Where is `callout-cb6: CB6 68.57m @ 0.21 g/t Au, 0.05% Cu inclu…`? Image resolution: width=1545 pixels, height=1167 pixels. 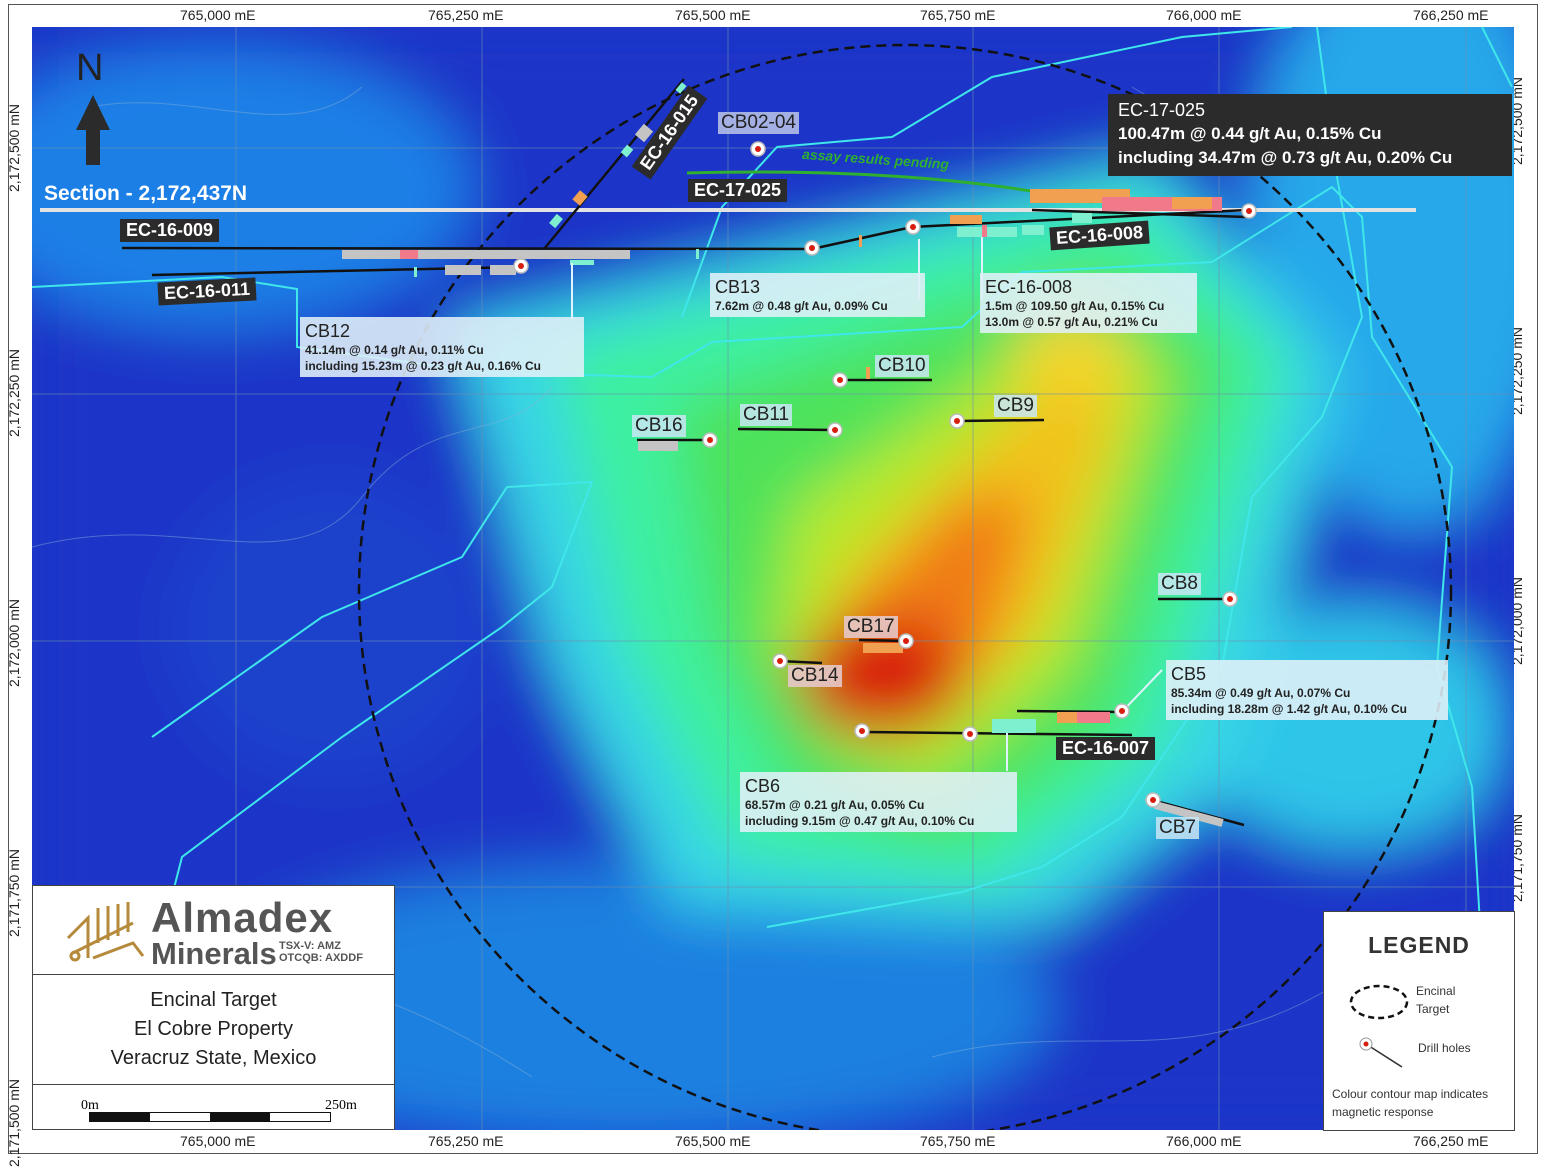
callout-cb6: CB6 68.57m @ 0.21 g/t Au, 0.05% Cu inclu… is located at coordinates (878, 802).